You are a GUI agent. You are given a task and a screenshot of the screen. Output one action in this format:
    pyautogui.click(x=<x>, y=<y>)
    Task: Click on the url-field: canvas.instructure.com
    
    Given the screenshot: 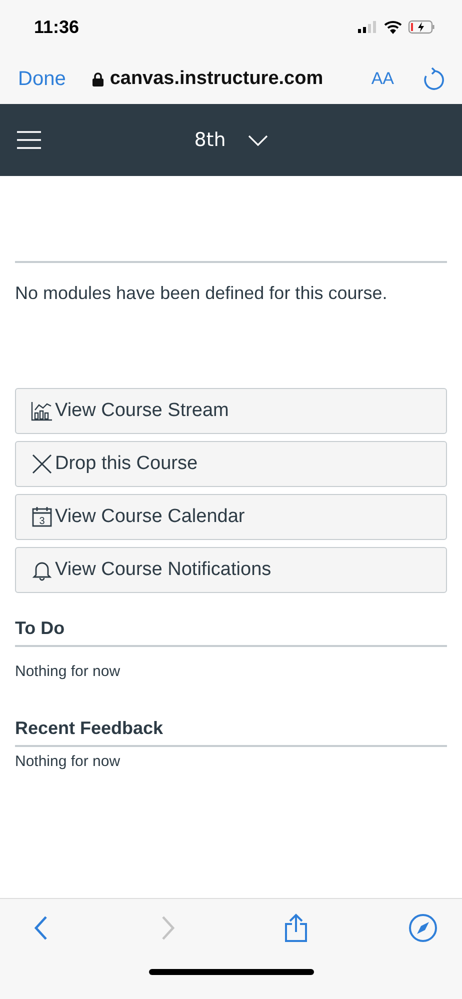 What is the action you would take?
    pyautogui.click(x=227, y=79)
    